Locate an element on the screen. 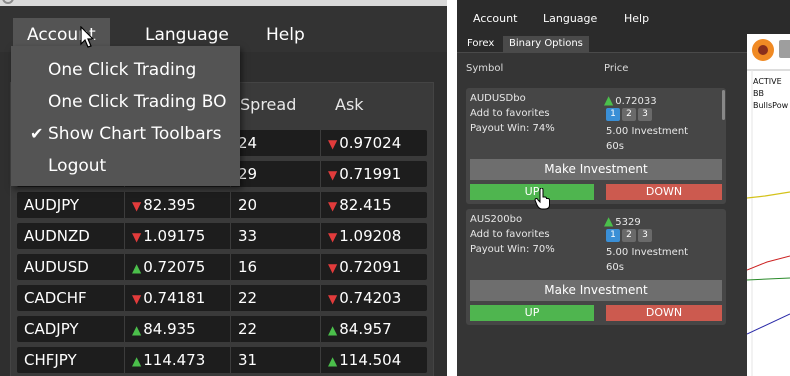  menu-language: Language is located at coordinates (570, 18).